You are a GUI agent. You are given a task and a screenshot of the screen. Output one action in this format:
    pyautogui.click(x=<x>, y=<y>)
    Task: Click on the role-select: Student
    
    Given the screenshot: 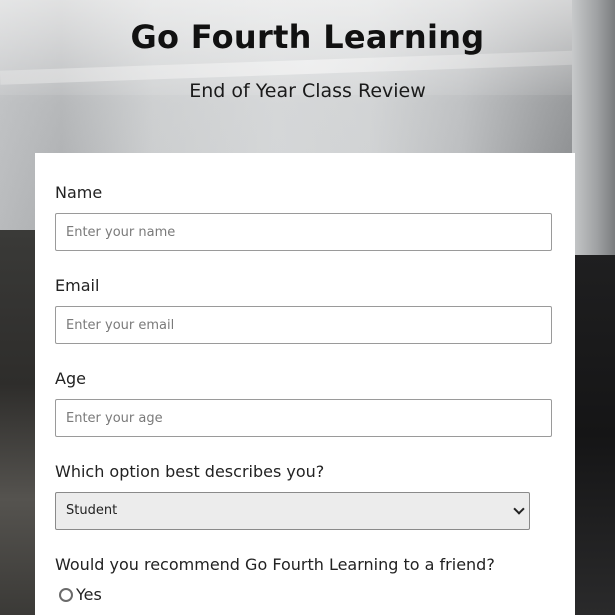 What is the action you would take?
    pyautogui.click(x=292, y=511)
    